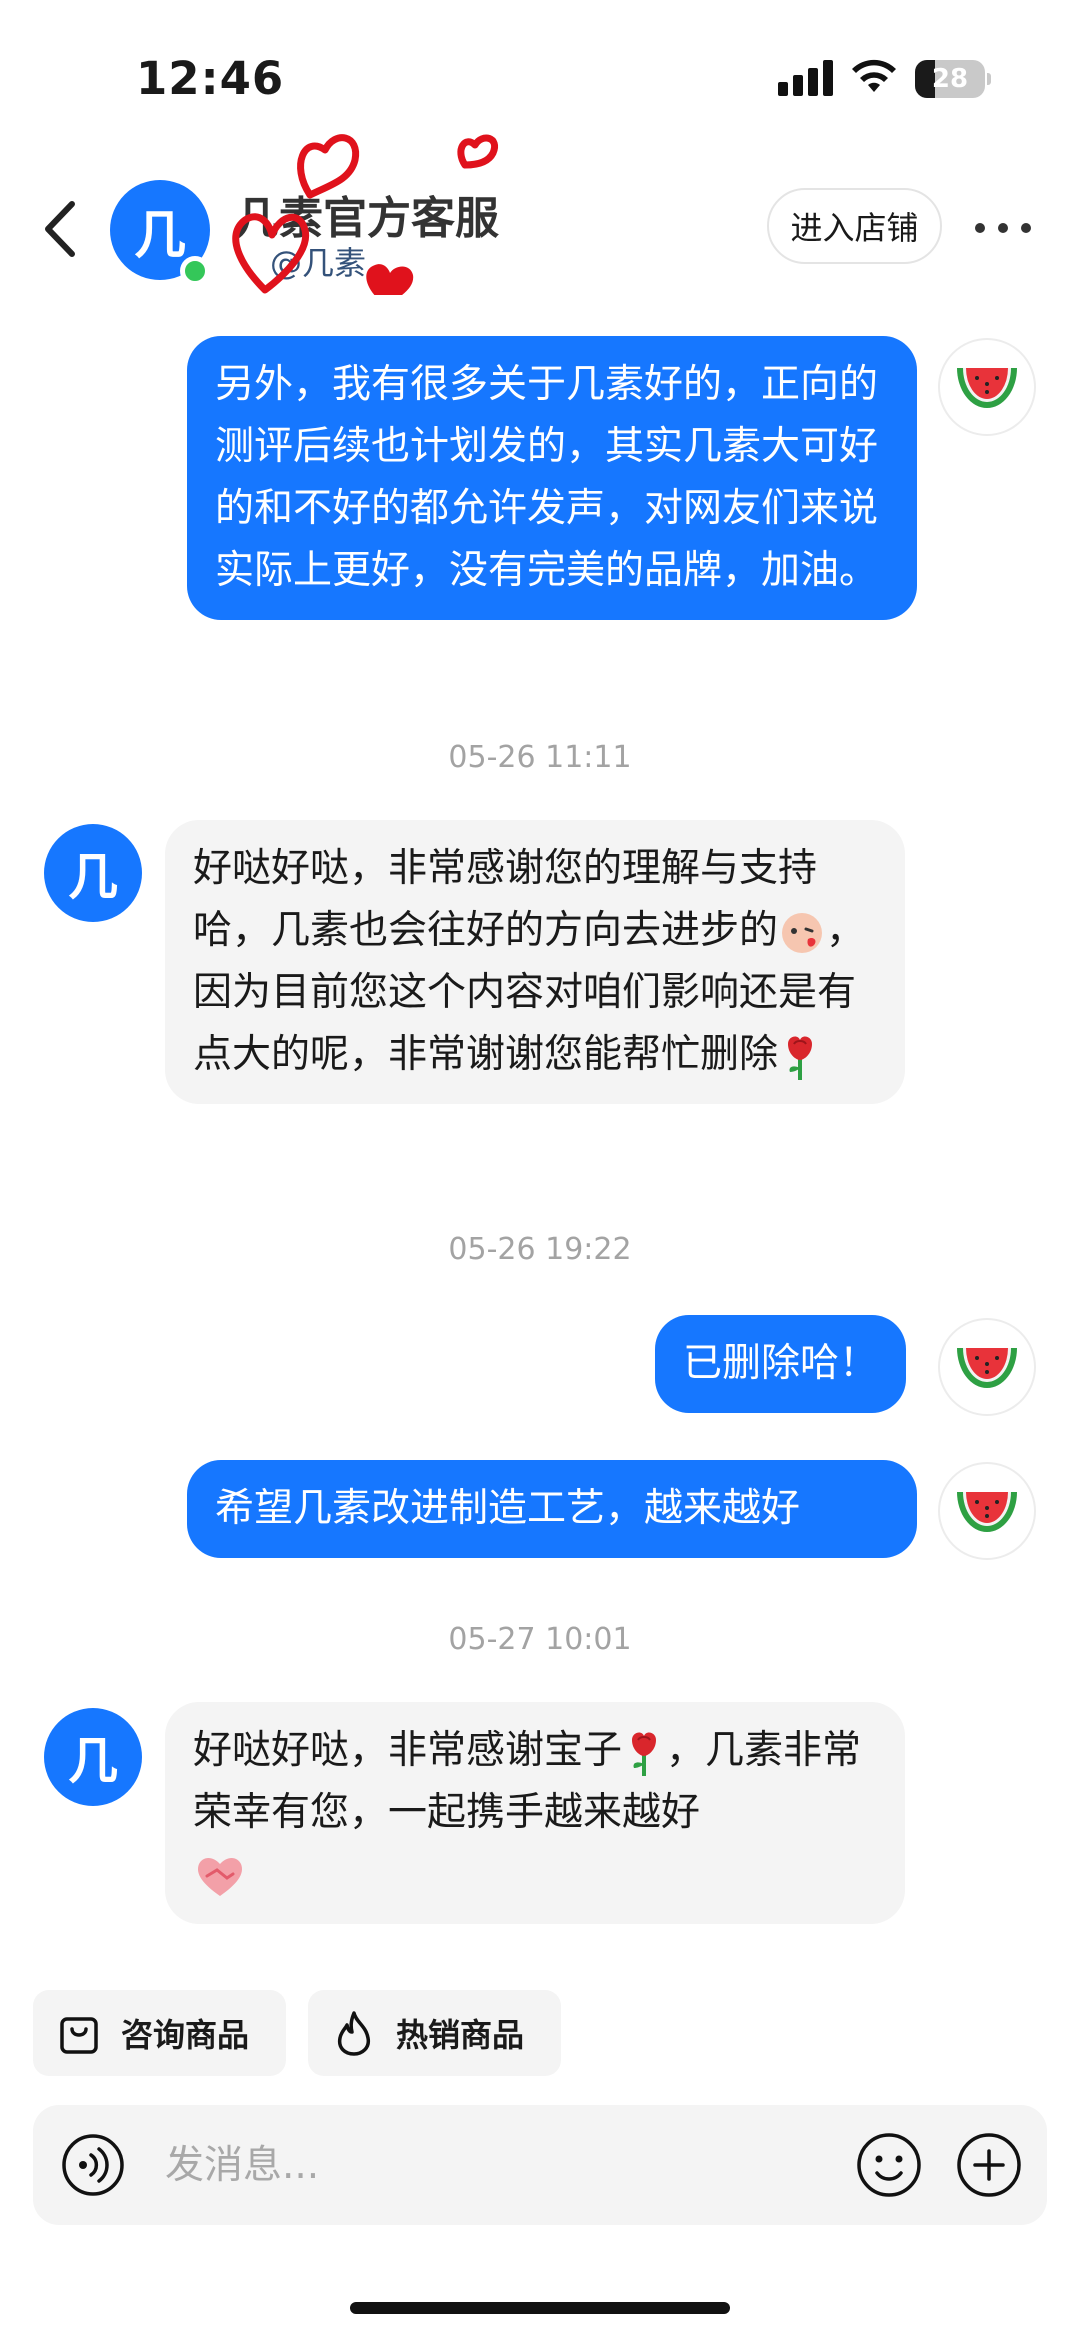 The width and height of the screenshot is (1080, 2341). I want to click on flame-icon, so click(354, 2033).